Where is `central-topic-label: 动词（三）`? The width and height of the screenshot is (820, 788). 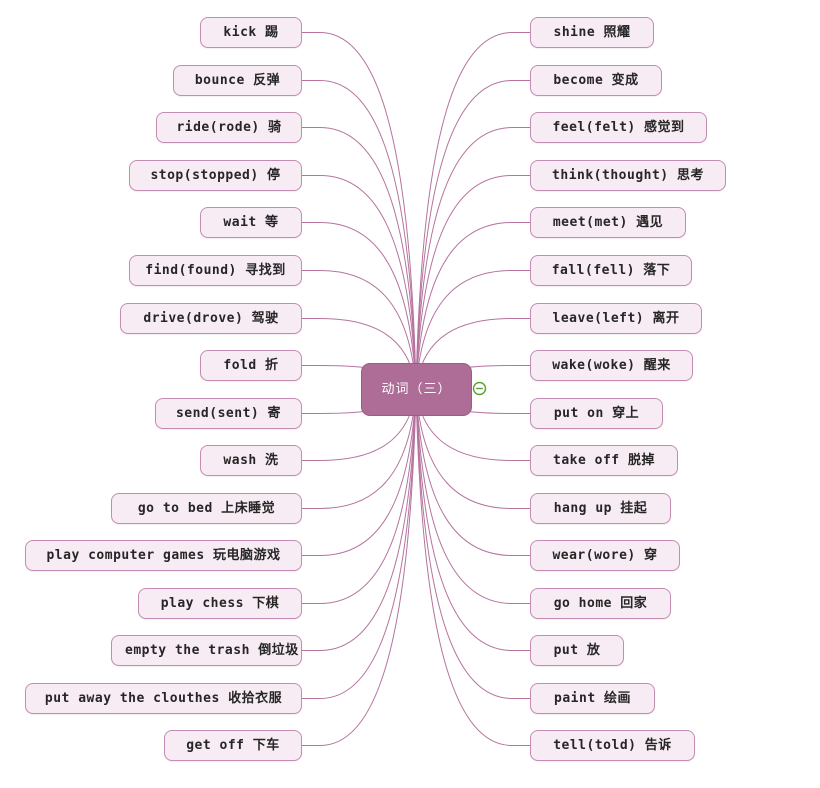 central-topic-label: 动词（三） is located at coordinates (416, 389).